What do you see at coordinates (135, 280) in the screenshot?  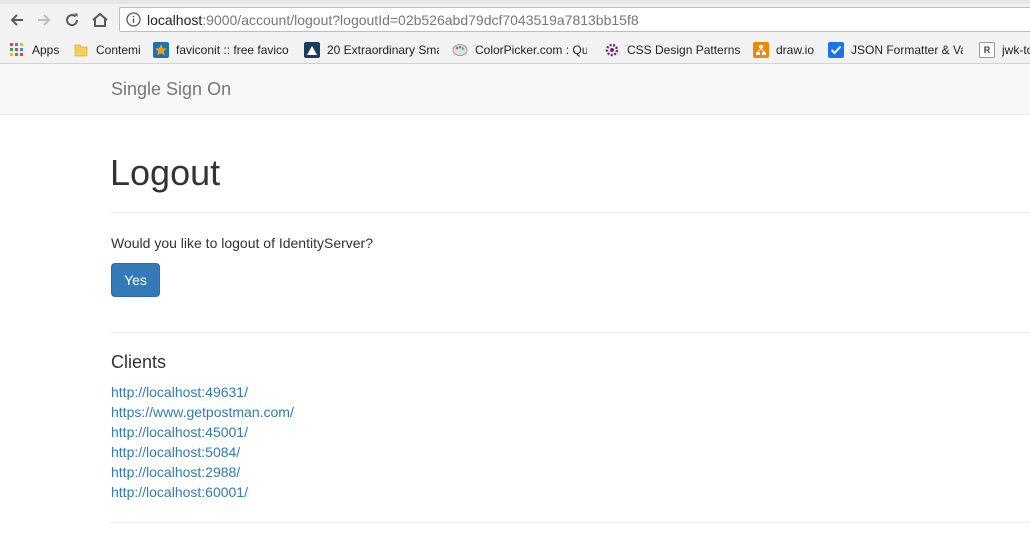 I see `yes-button: Yes` at bounding box center [135, 280].